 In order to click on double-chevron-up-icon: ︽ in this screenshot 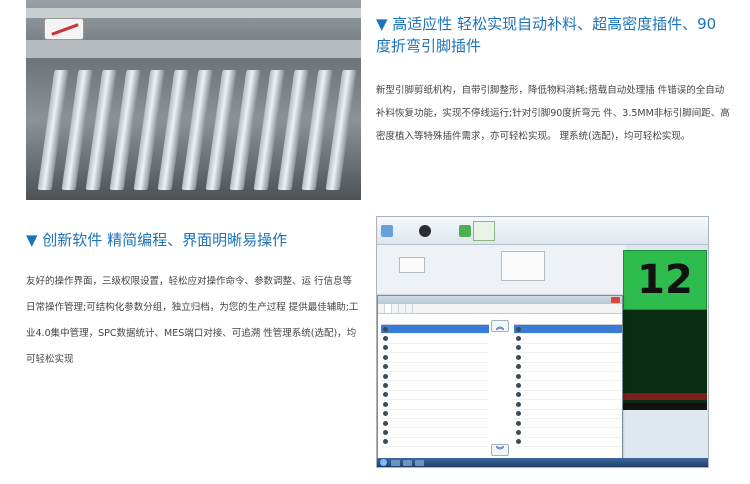, I will do `click(500, 326)`.